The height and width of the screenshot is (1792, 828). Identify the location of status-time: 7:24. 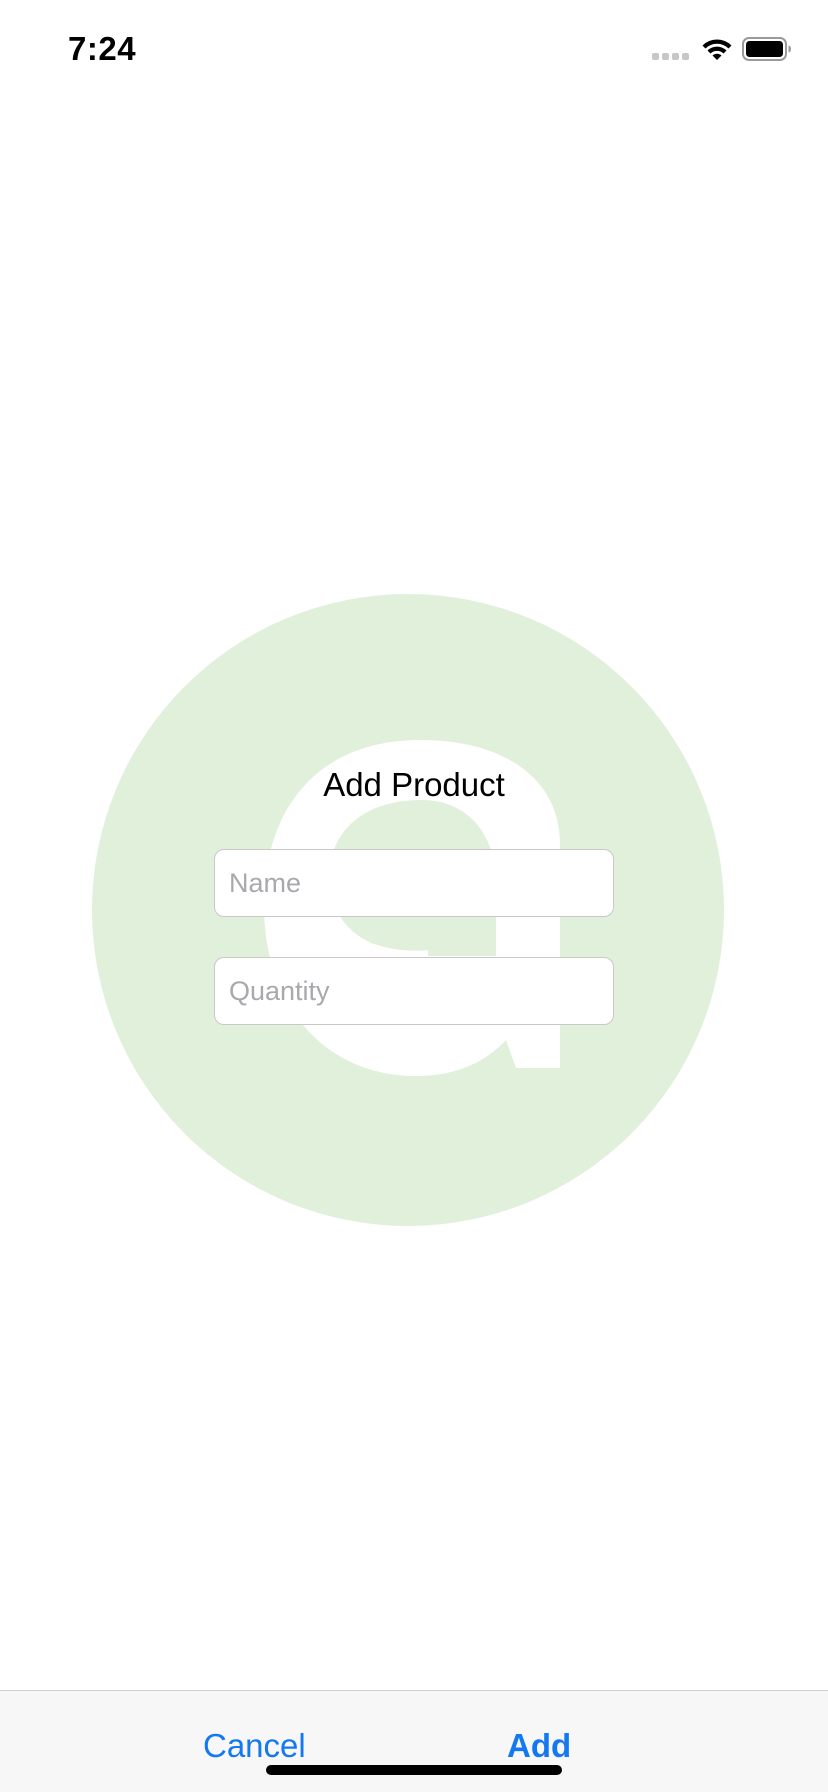
(102, 48).